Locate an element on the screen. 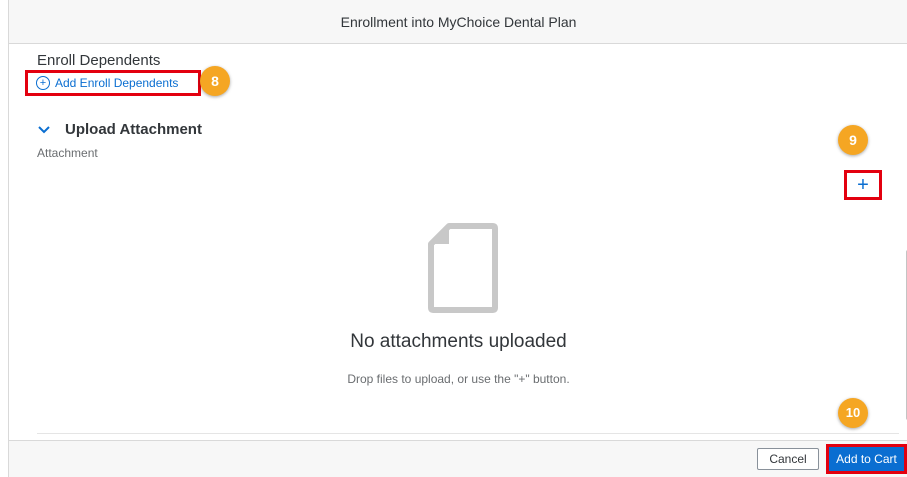  callout-badge: 10 is located at coordinates (853, 413).